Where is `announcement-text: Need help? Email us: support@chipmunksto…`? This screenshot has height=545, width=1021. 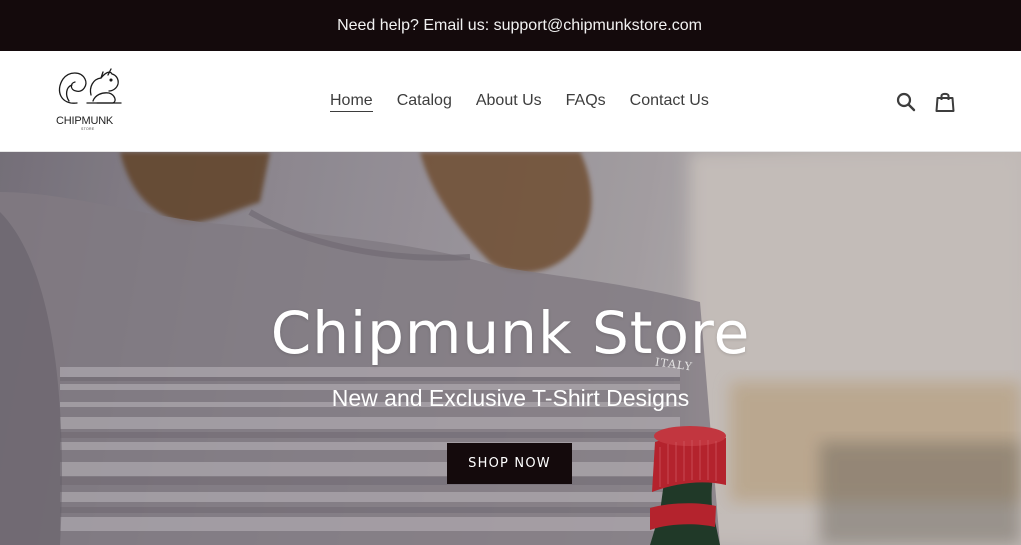 announcement-text: Need help? Email us: support@chipmunksto… is located at coordinates (519, 25).